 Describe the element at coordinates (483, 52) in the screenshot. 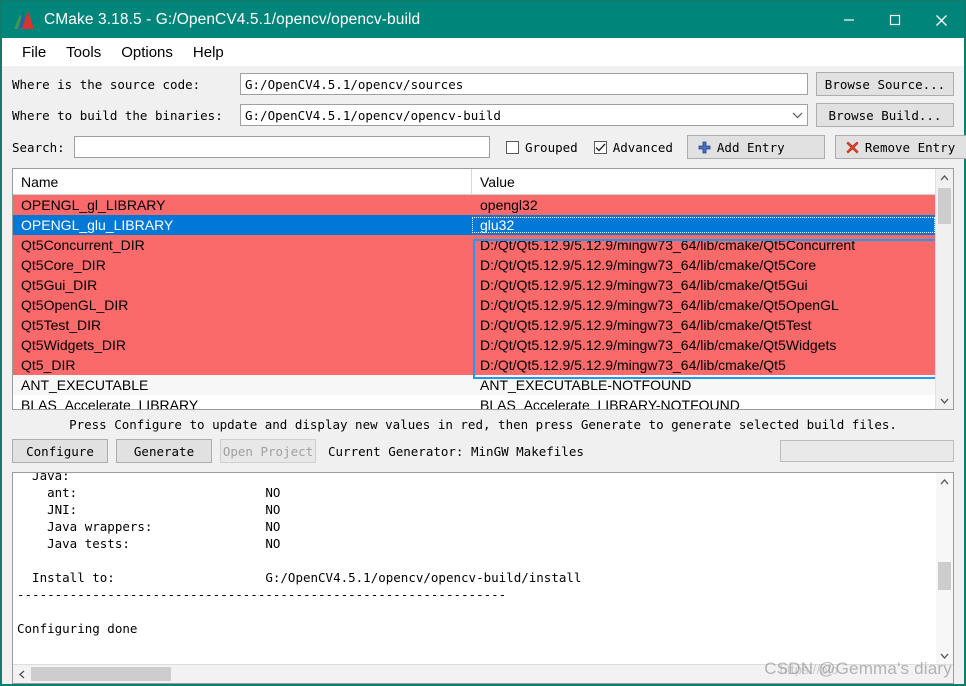

I see `menu-bar: File Tools Options Help` at that location.